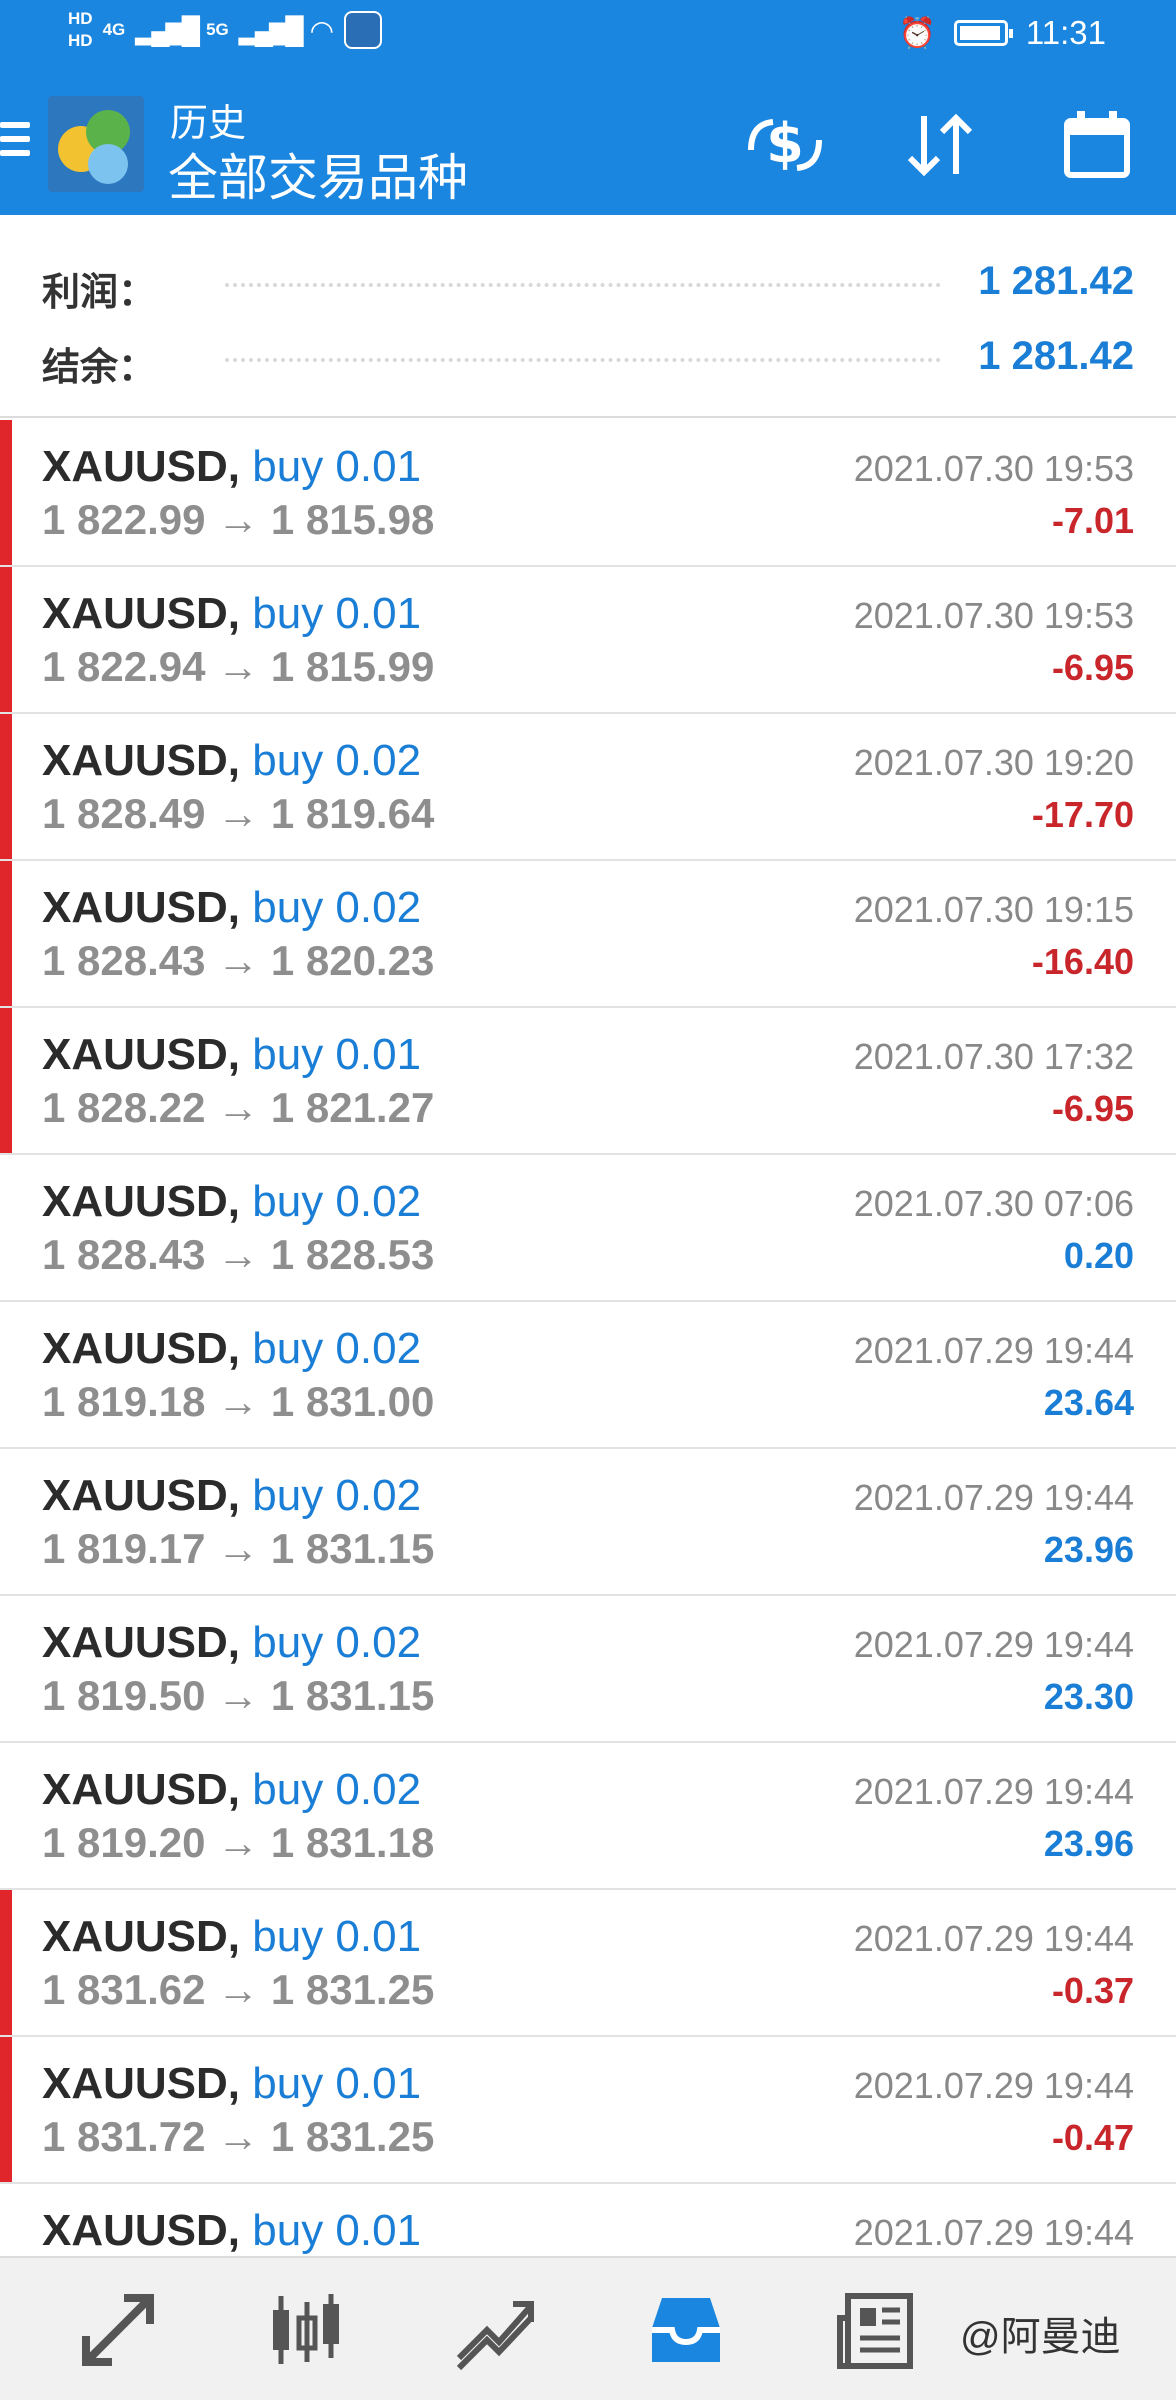 The image size is (1176, 2400). What do you see at coordinates (1098, 1255) in the screenshot?
I see `trade-profit: 0.20` at bounding box center [1098, 1255].